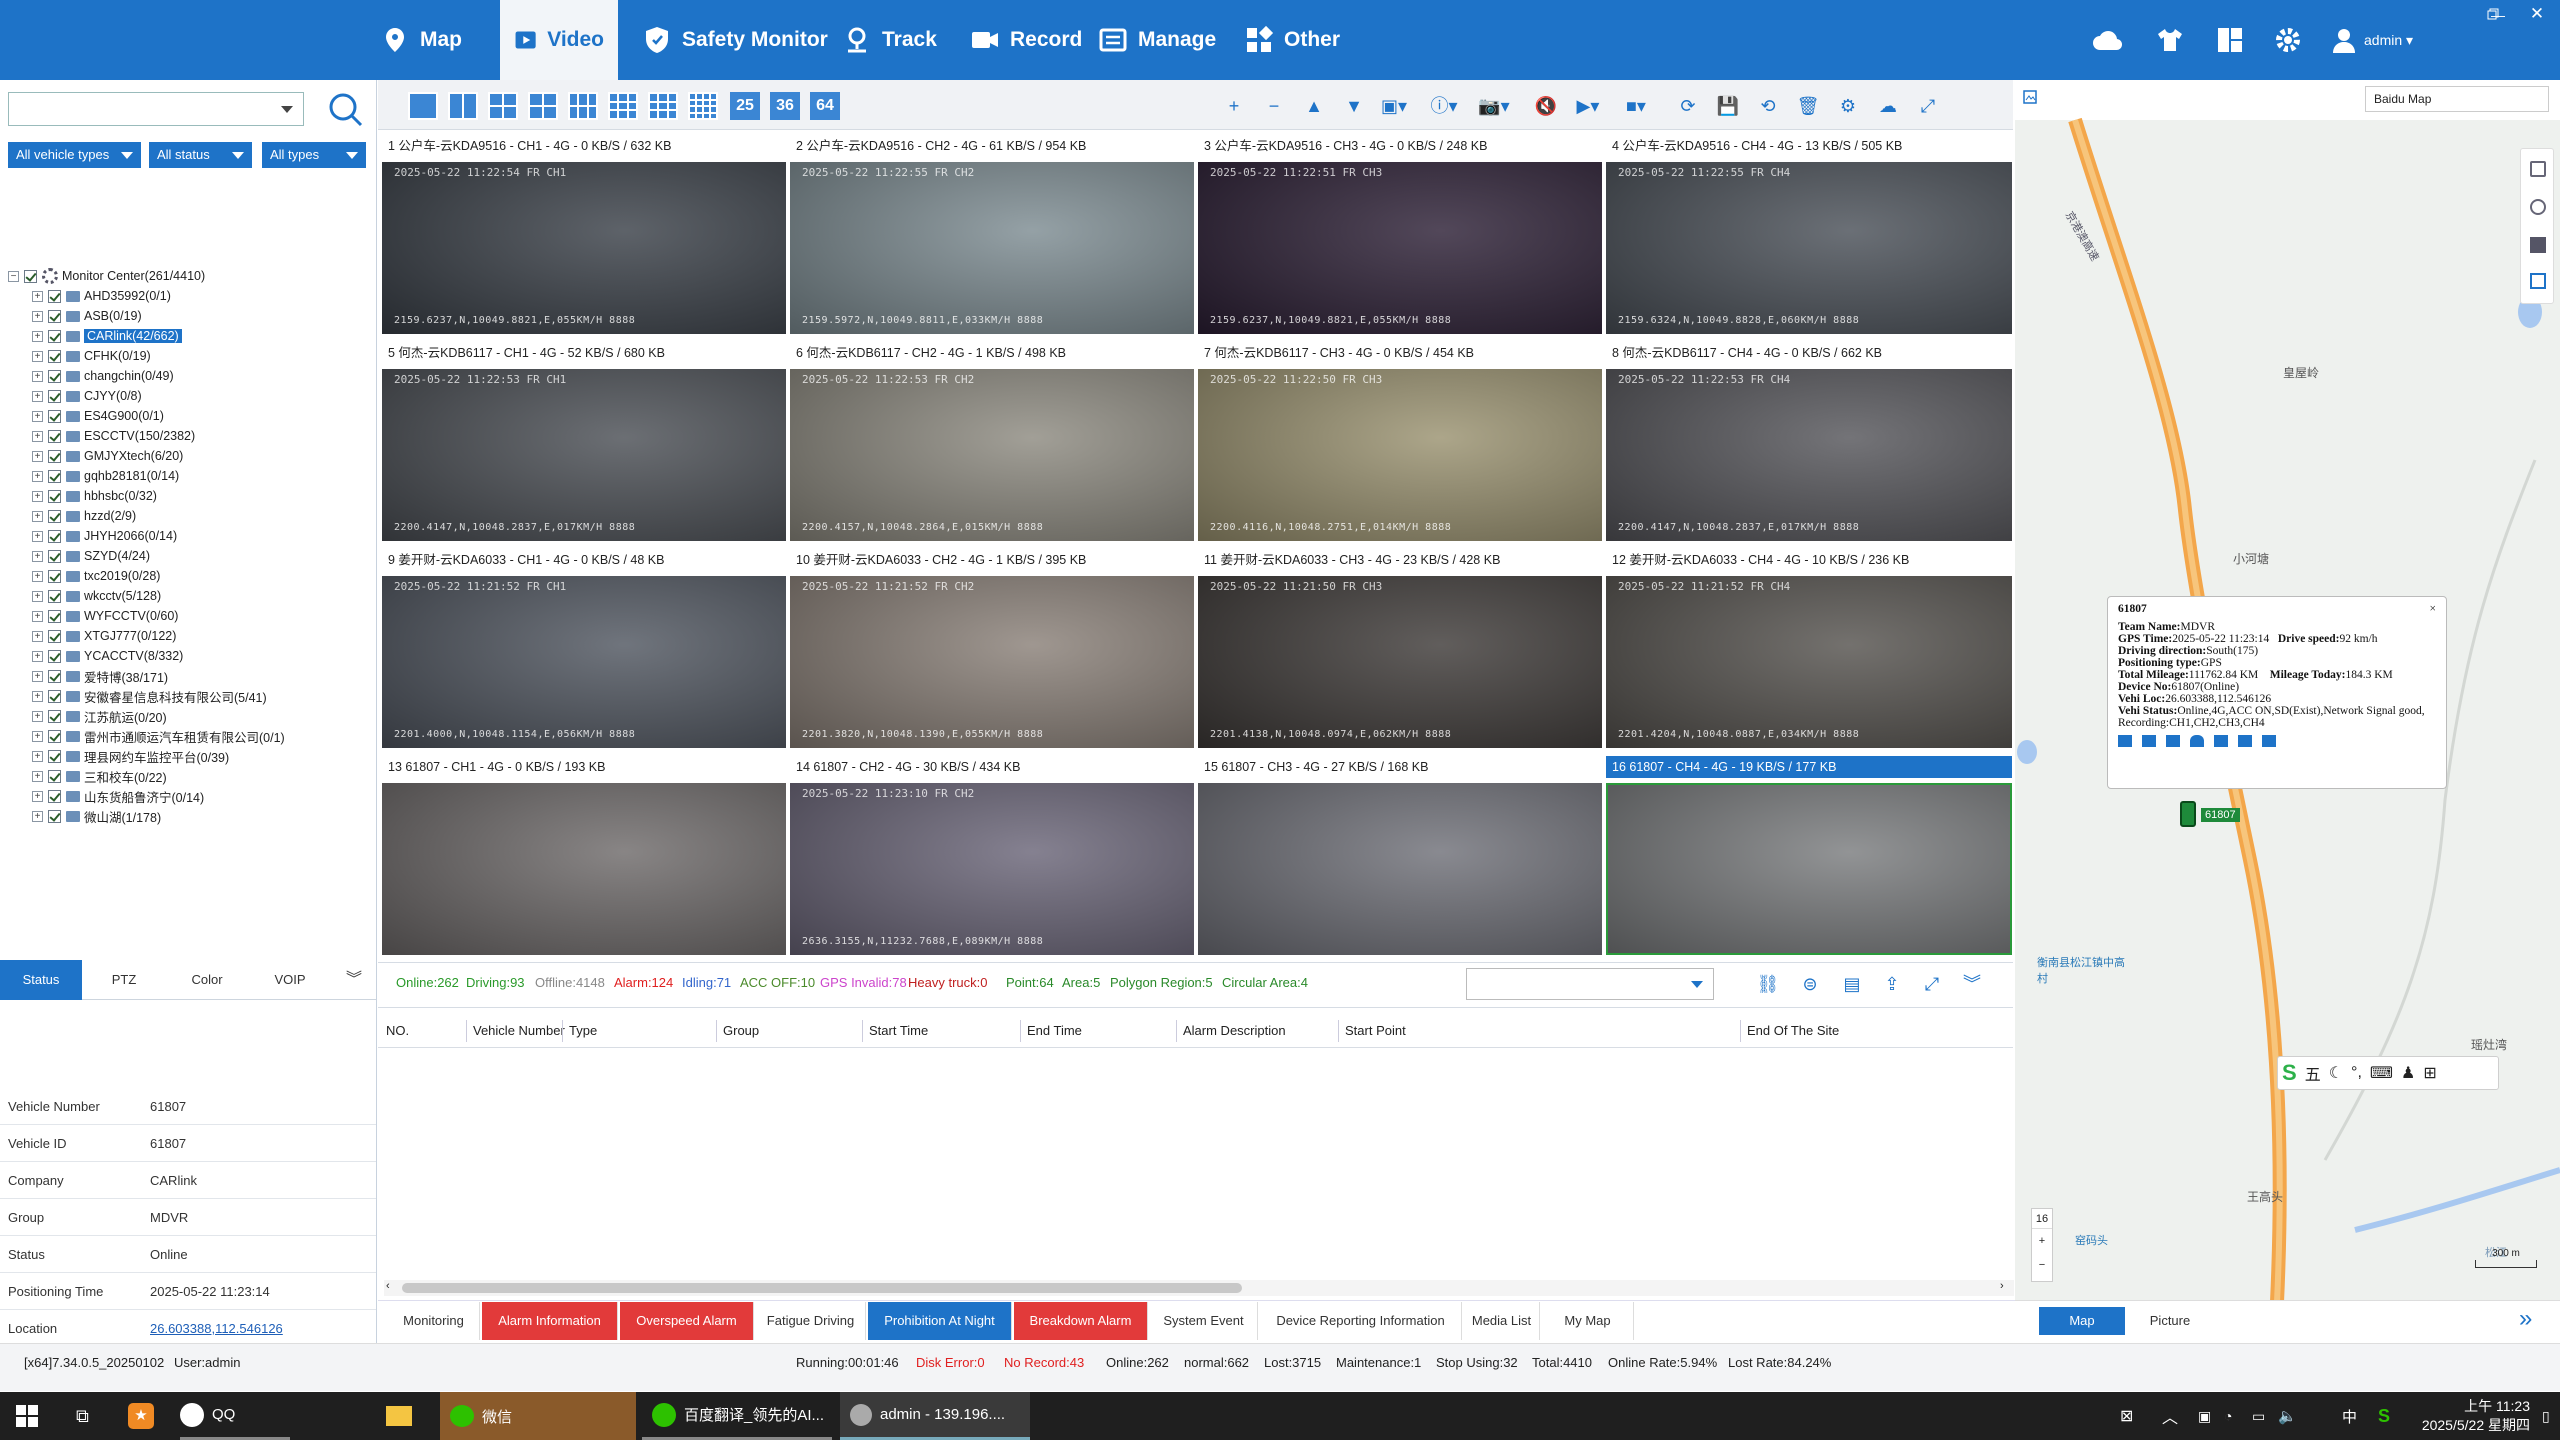 This screenshot has width=2560, height=1440. What do you see at coordinates (1768, 984) in the screenshot?
I see `link-icon: ⛓` at bounding box center [1768, 984].